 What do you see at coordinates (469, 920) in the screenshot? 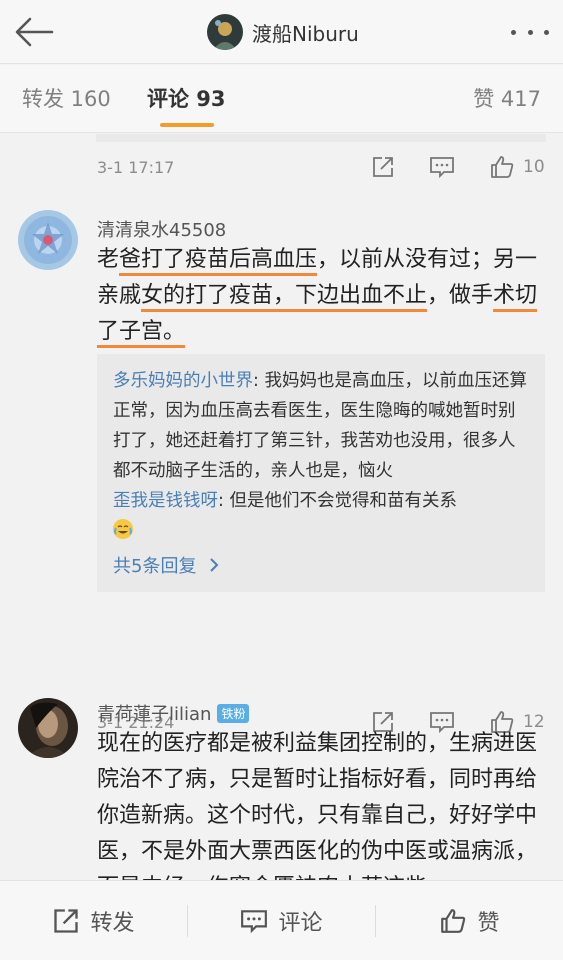
I see `bottom-like-button: 赞` at bounding box center [469, 920].